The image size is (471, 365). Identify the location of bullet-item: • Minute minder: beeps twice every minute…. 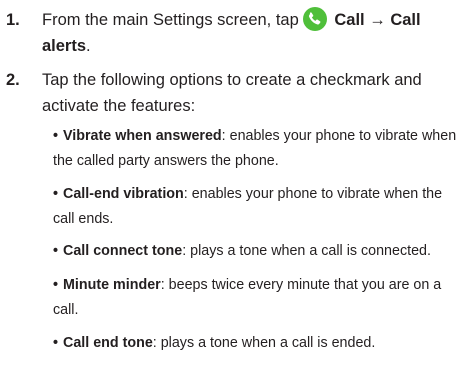
(260, 298).